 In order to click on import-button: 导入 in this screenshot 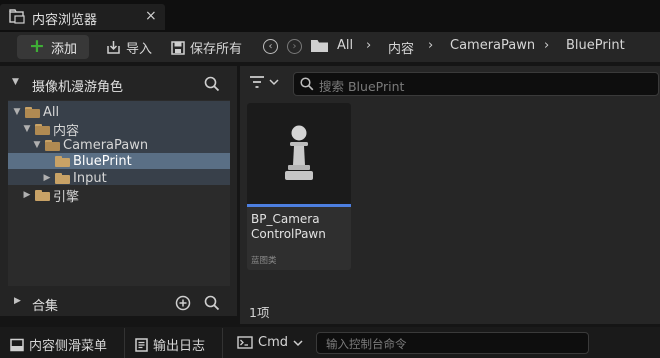, I will do `click(129, 47)`.